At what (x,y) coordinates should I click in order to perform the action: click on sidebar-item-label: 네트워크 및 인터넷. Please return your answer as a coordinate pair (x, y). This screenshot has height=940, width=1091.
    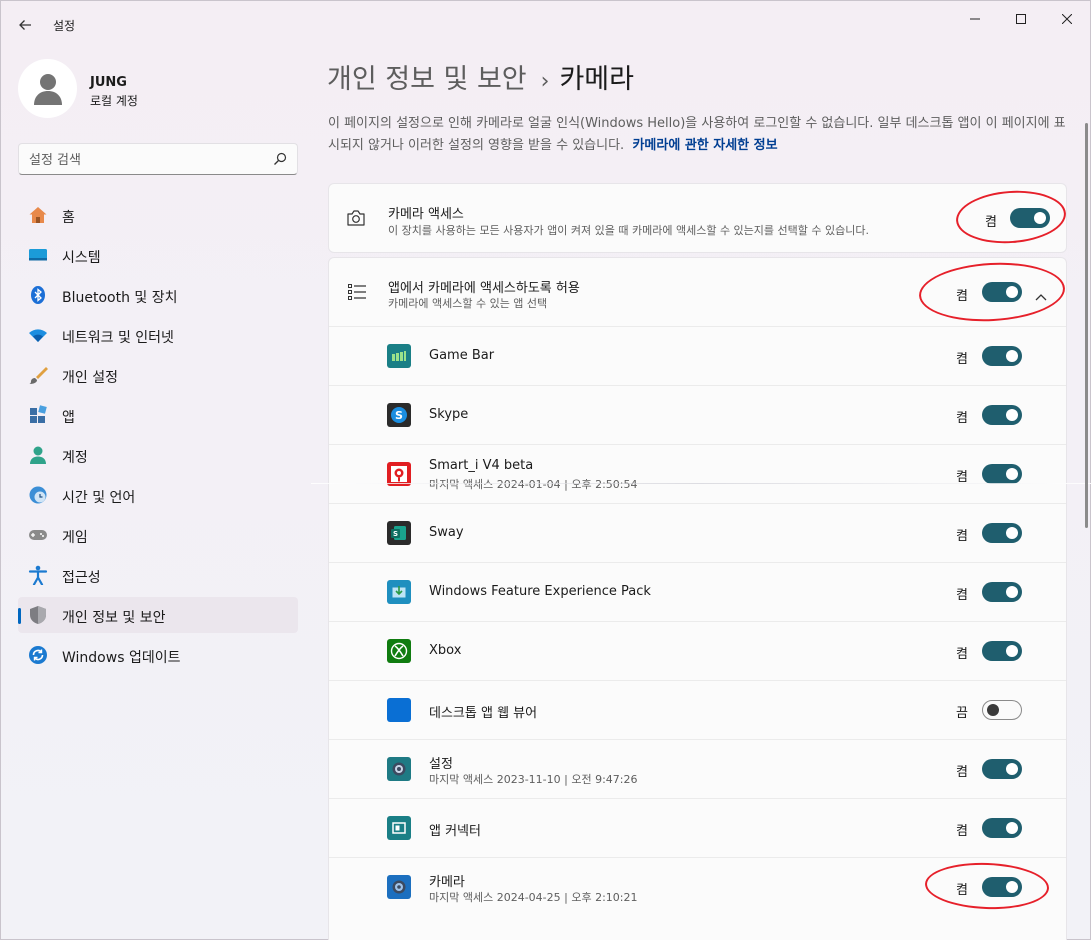
    Looking at the image, I should click on (118, 338).